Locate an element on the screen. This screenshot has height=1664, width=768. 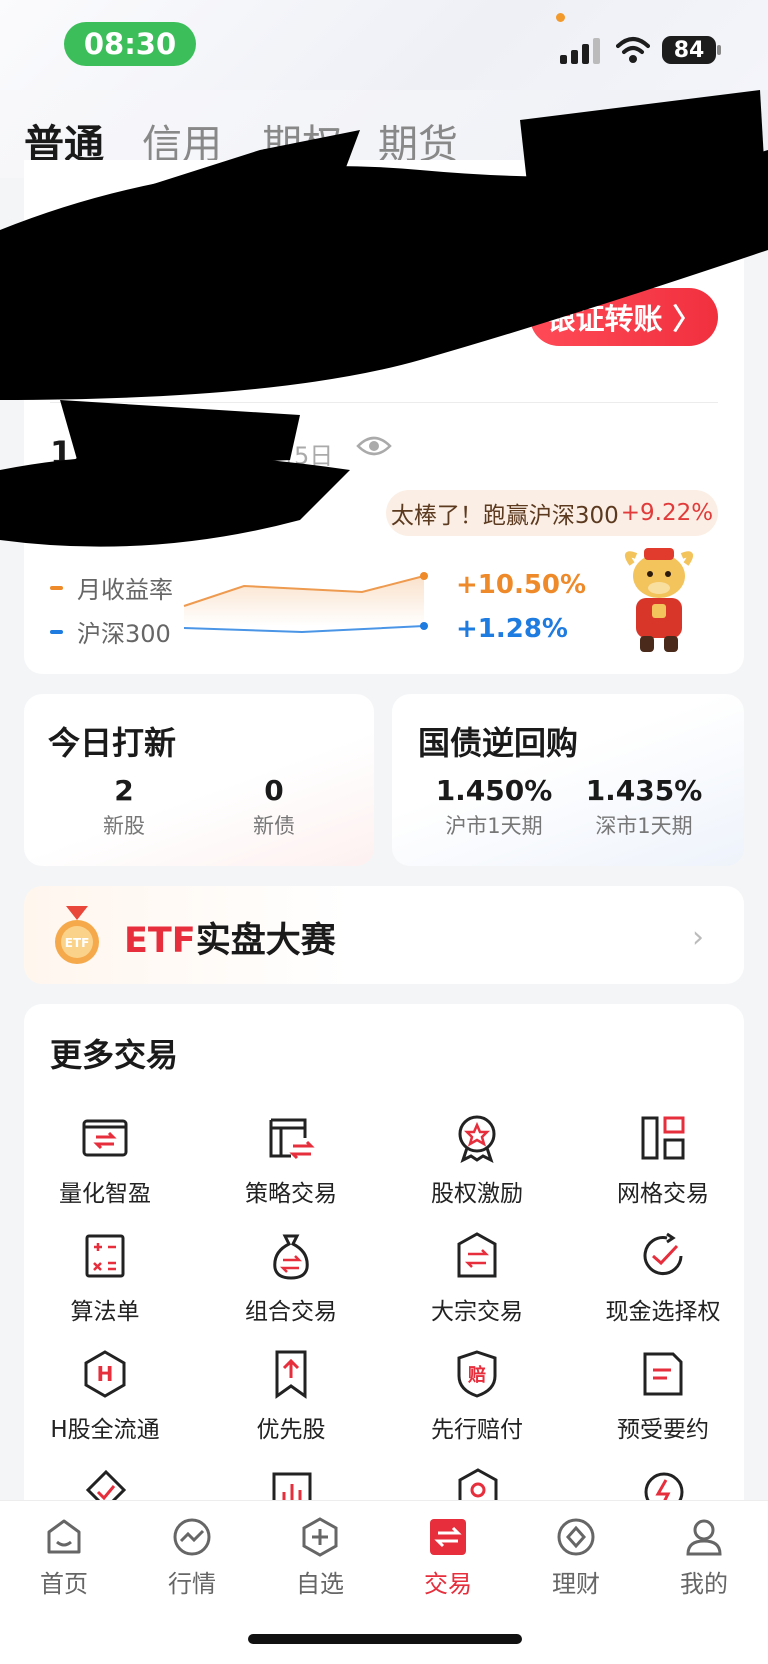
privacy-indicator-dot is located at coordinates (560, 17).